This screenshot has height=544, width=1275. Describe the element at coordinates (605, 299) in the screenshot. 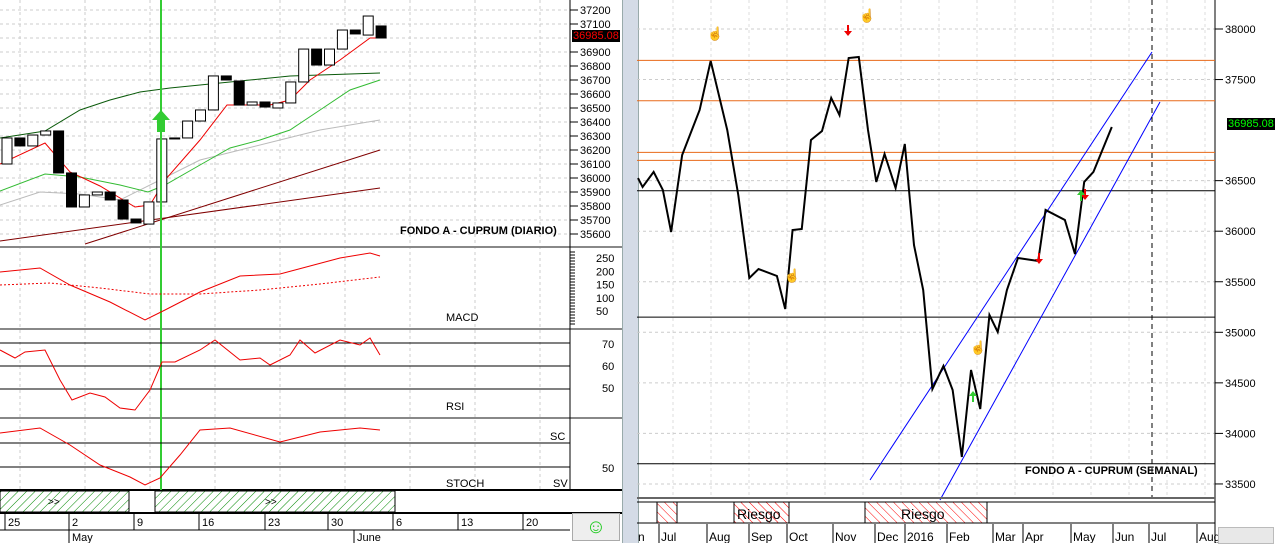

I see `macd-tick: 100` at that location.